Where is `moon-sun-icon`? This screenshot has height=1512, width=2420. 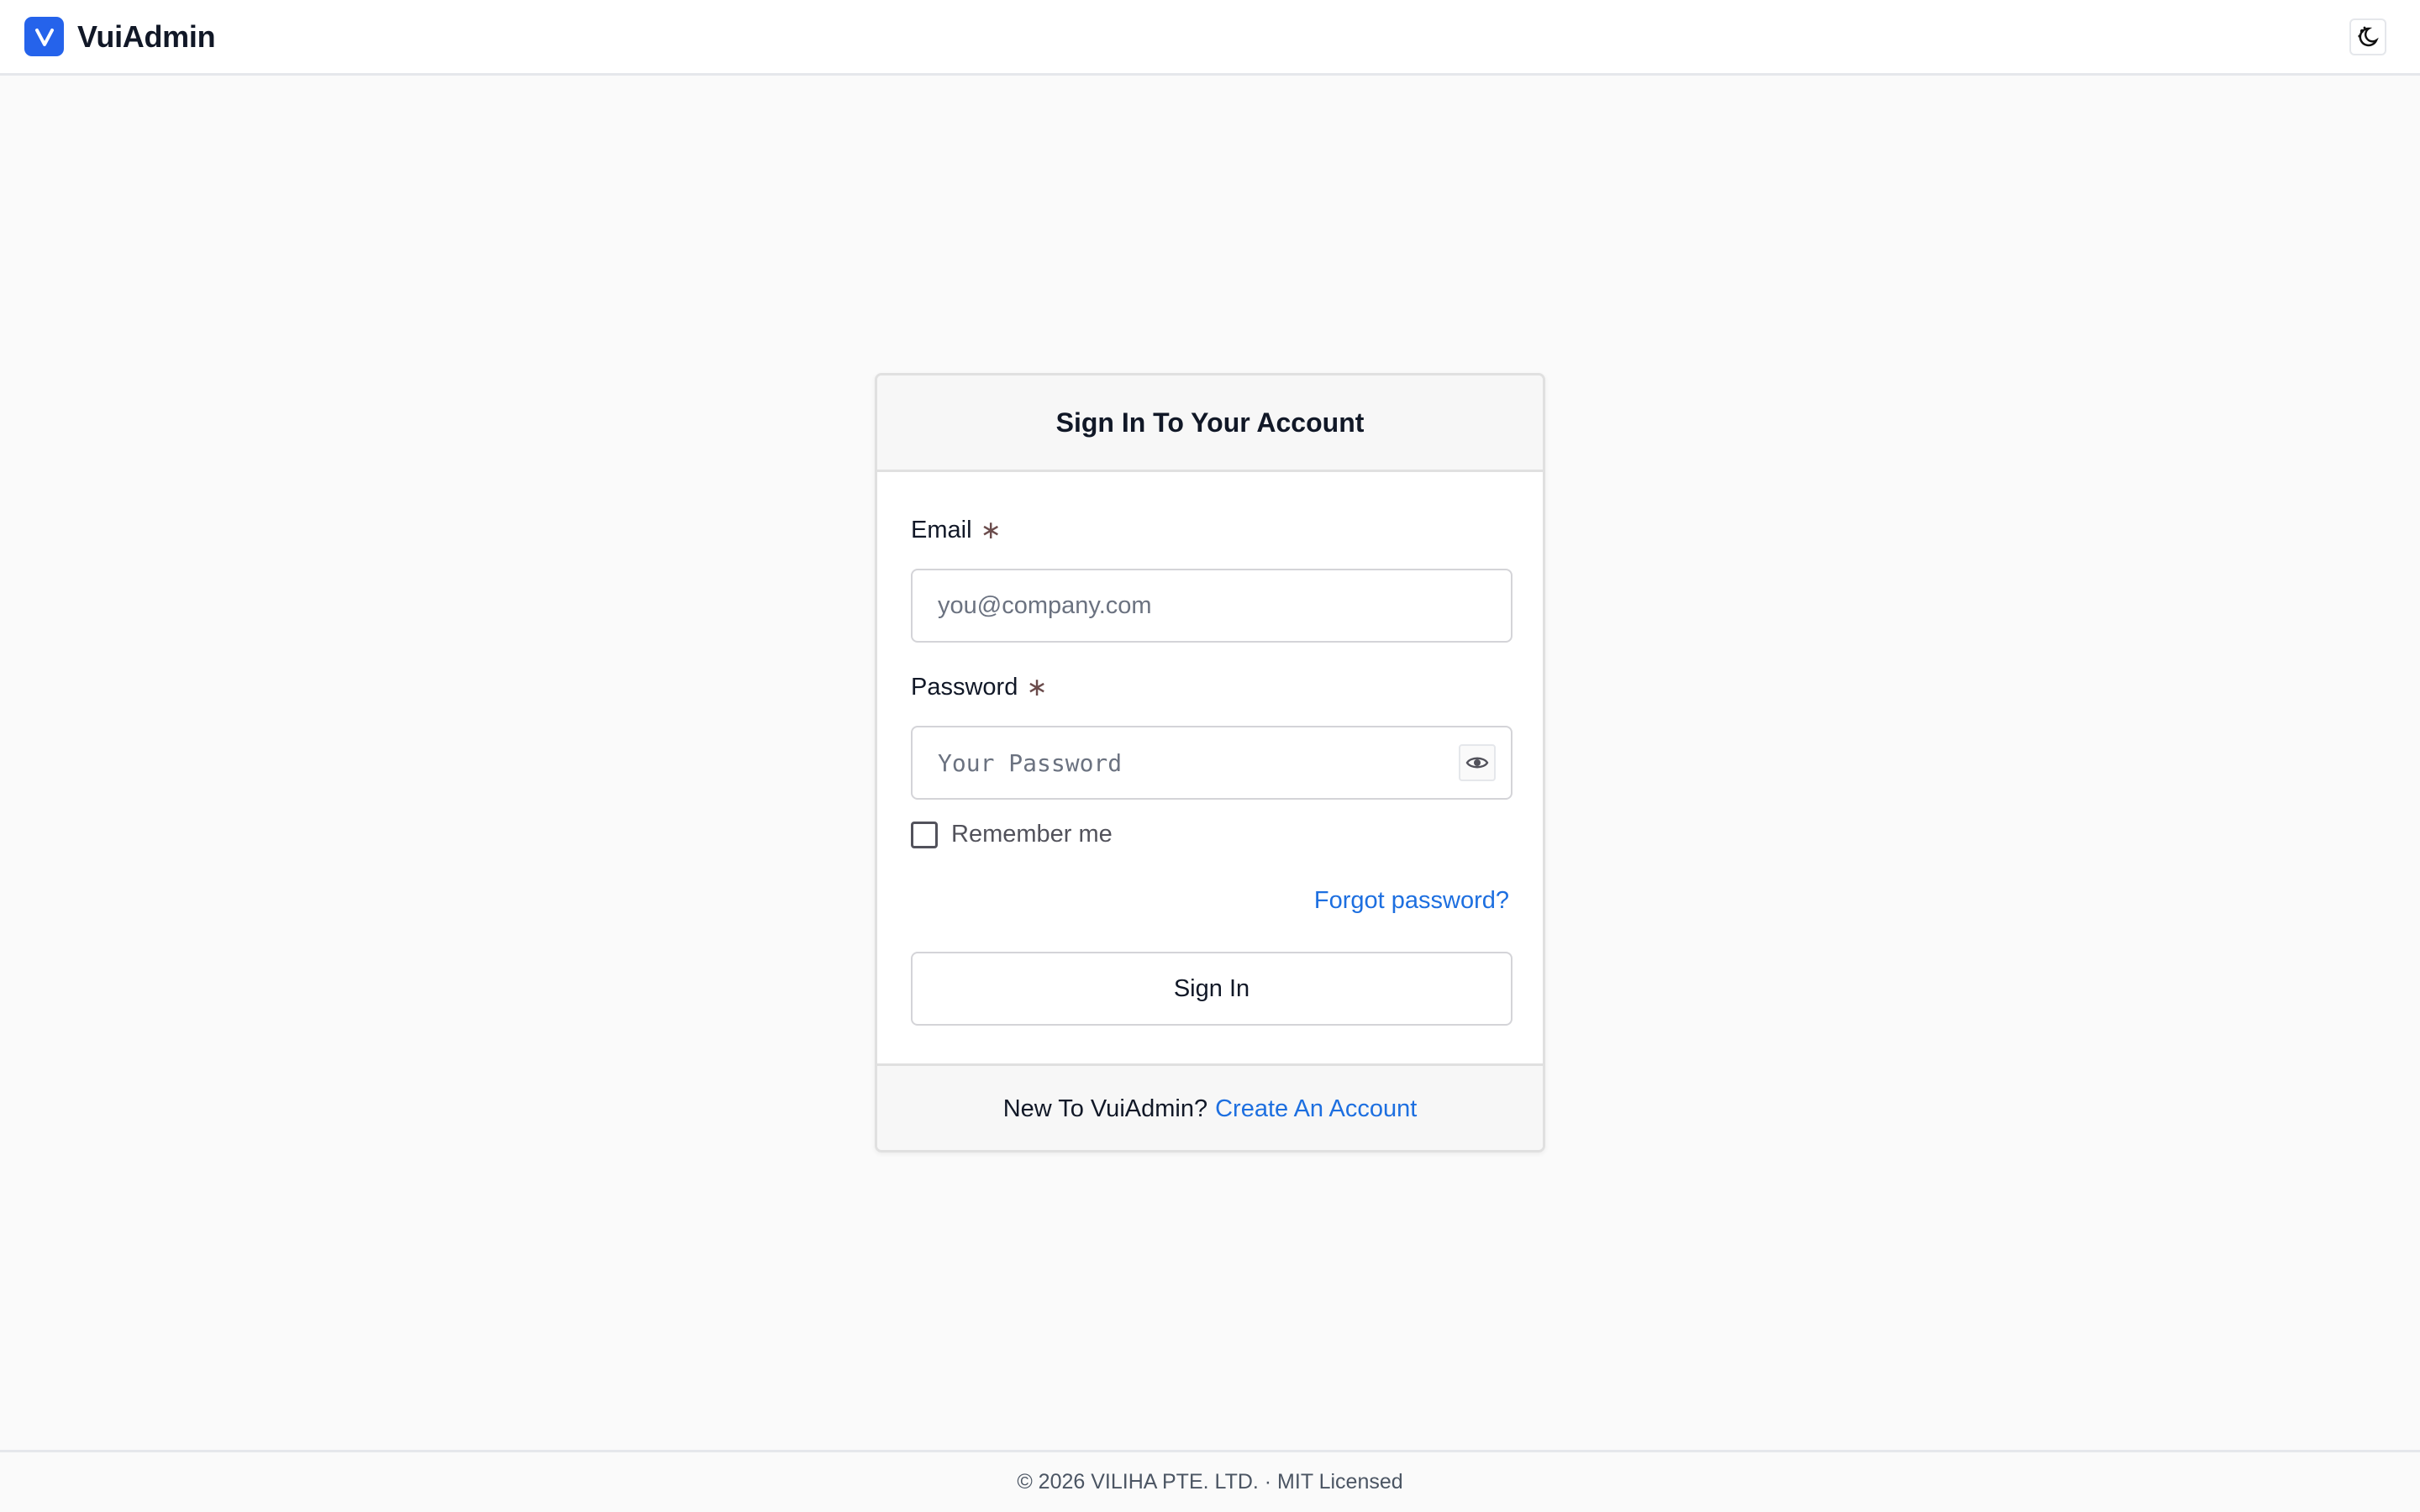
moon-sun-icon is located at coordinates (2368, 36).